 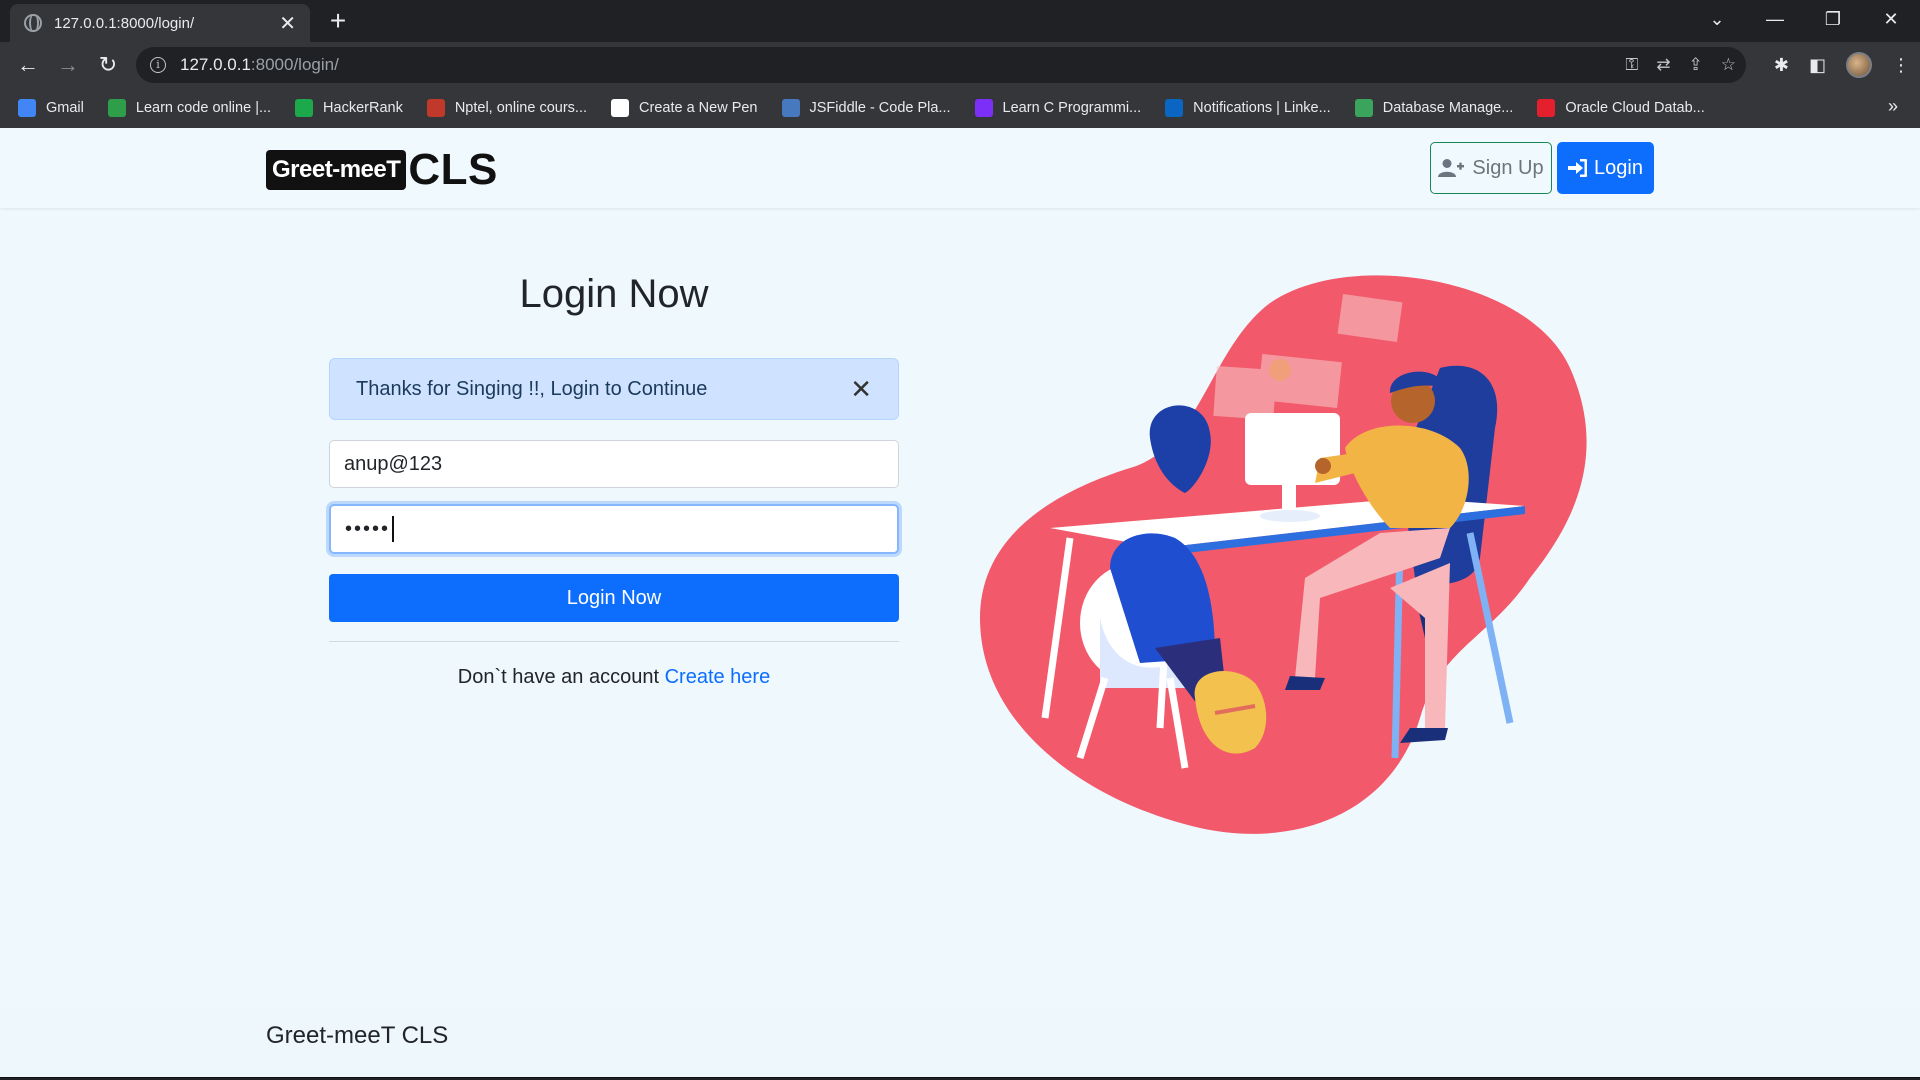 What do you see at coordinates (1775, 19) in the screenshot?
I see `minimize-button: —` at bounding box center [1775, 19].